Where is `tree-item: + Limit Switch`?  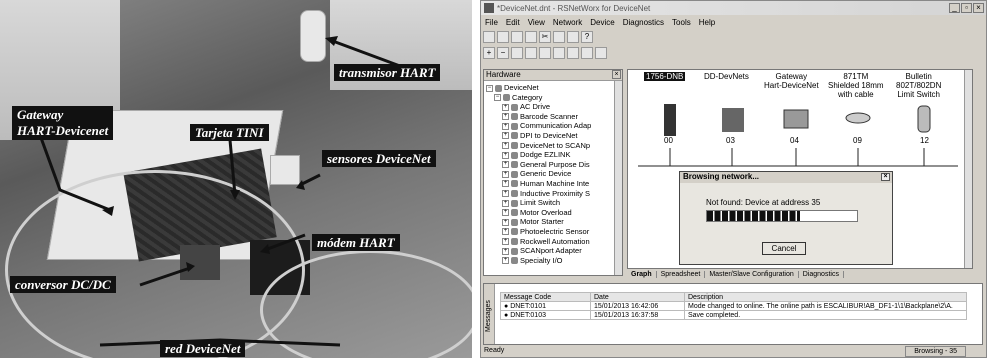
tree-item: + Limit Switch is located at coordinates (553, 203).